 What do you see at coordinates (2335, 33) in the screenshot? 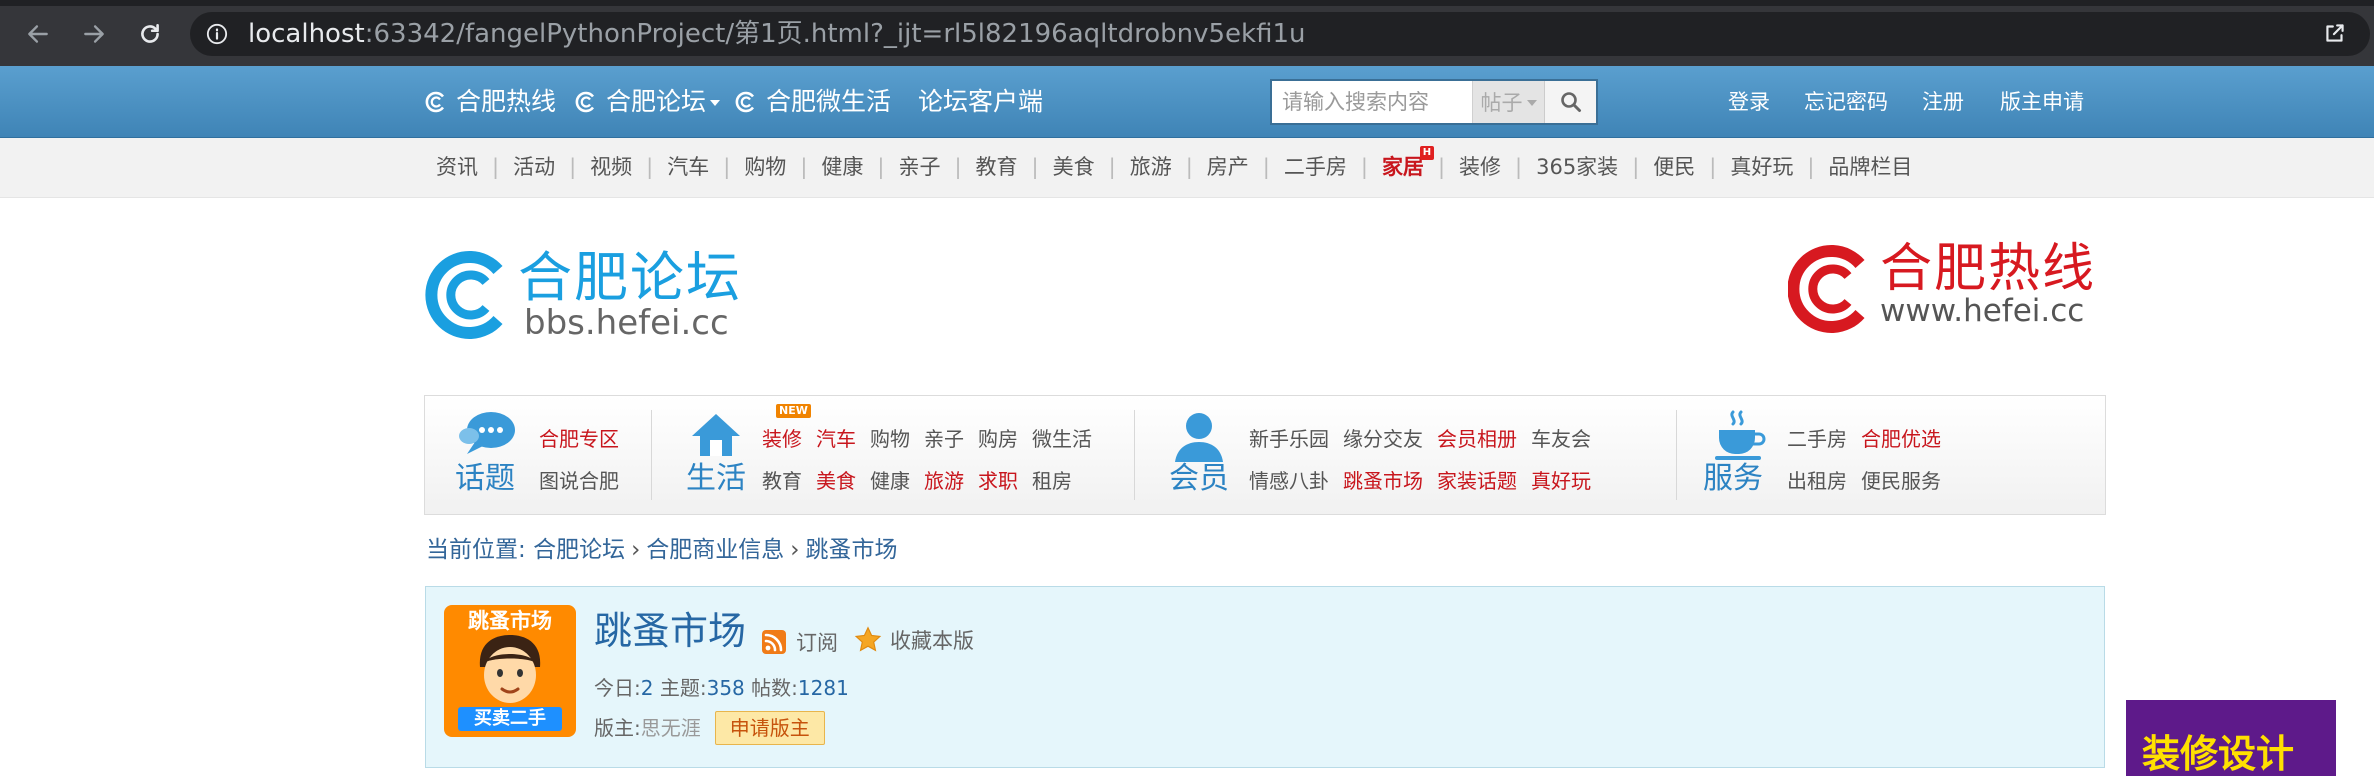
I see `share-button` at bounding box center [2335, 33].